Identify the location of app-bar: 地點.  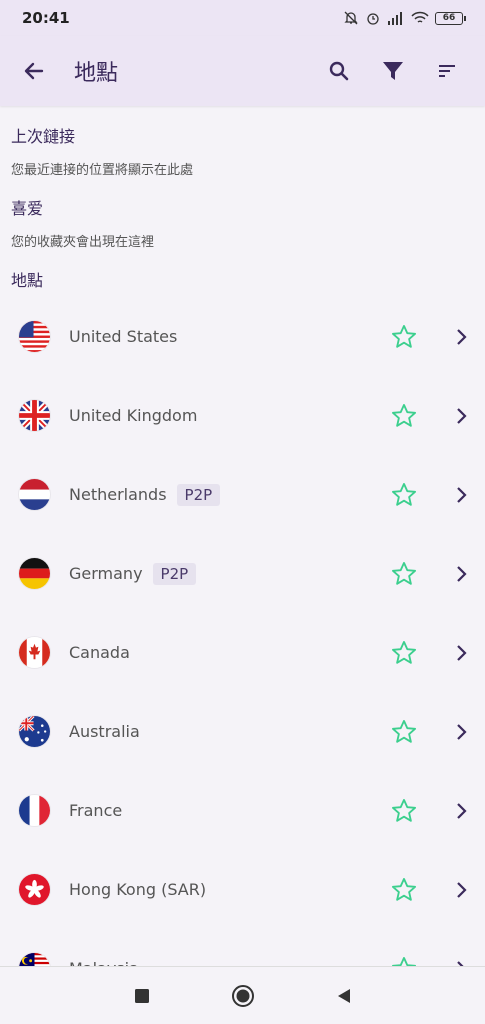
(242, 71).